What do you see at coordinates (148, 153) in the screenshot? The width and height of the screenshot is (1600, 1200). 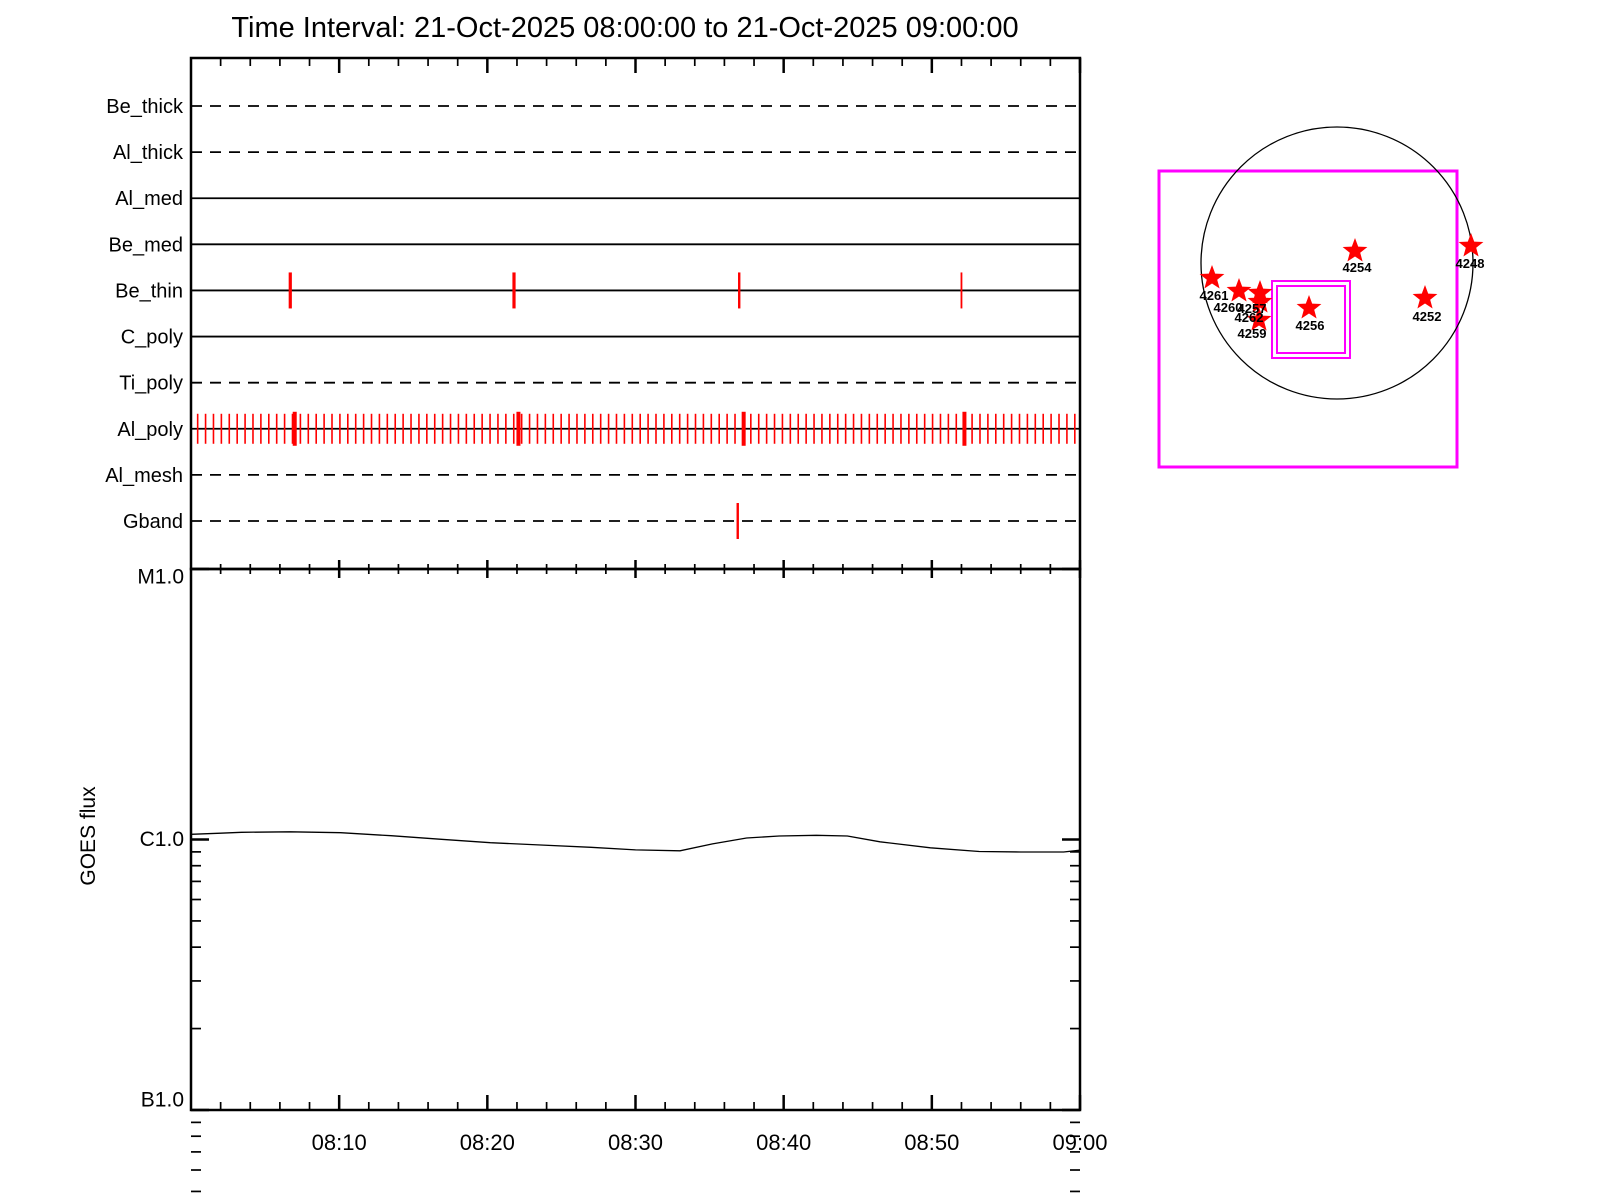 I see `filter-label-Al_thick: Al_thick` at bounding box center [148, 153].